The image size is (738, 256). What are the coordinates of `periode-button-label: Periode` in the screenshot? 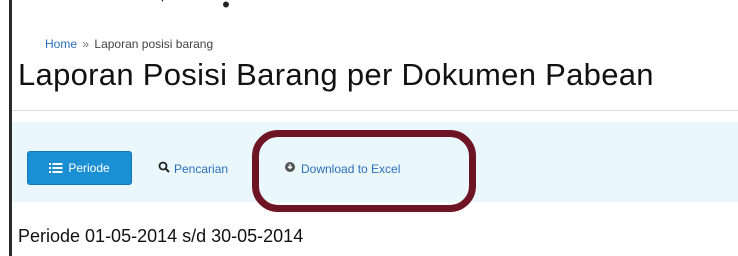 It's located at (89, 168).